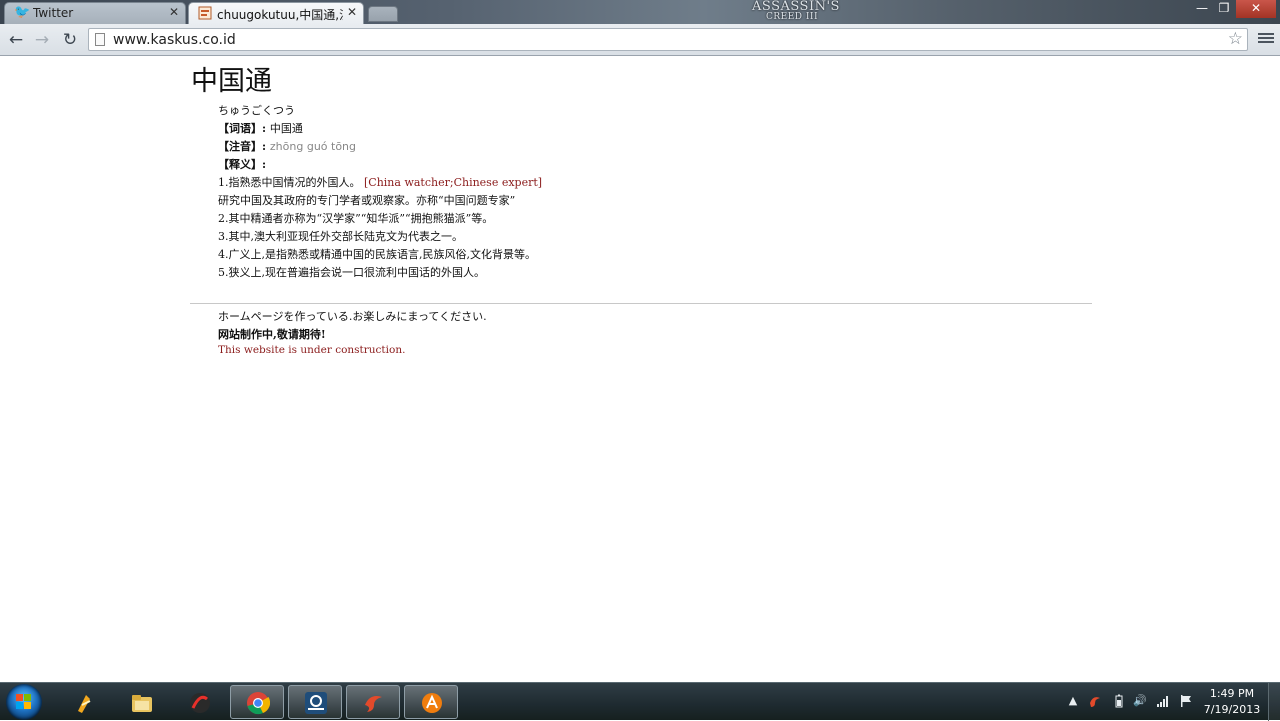  What do you see at coordinates (53, 13) in the screenshot?
I see `tab-title: Twitter` at bounding box center [53, 13].